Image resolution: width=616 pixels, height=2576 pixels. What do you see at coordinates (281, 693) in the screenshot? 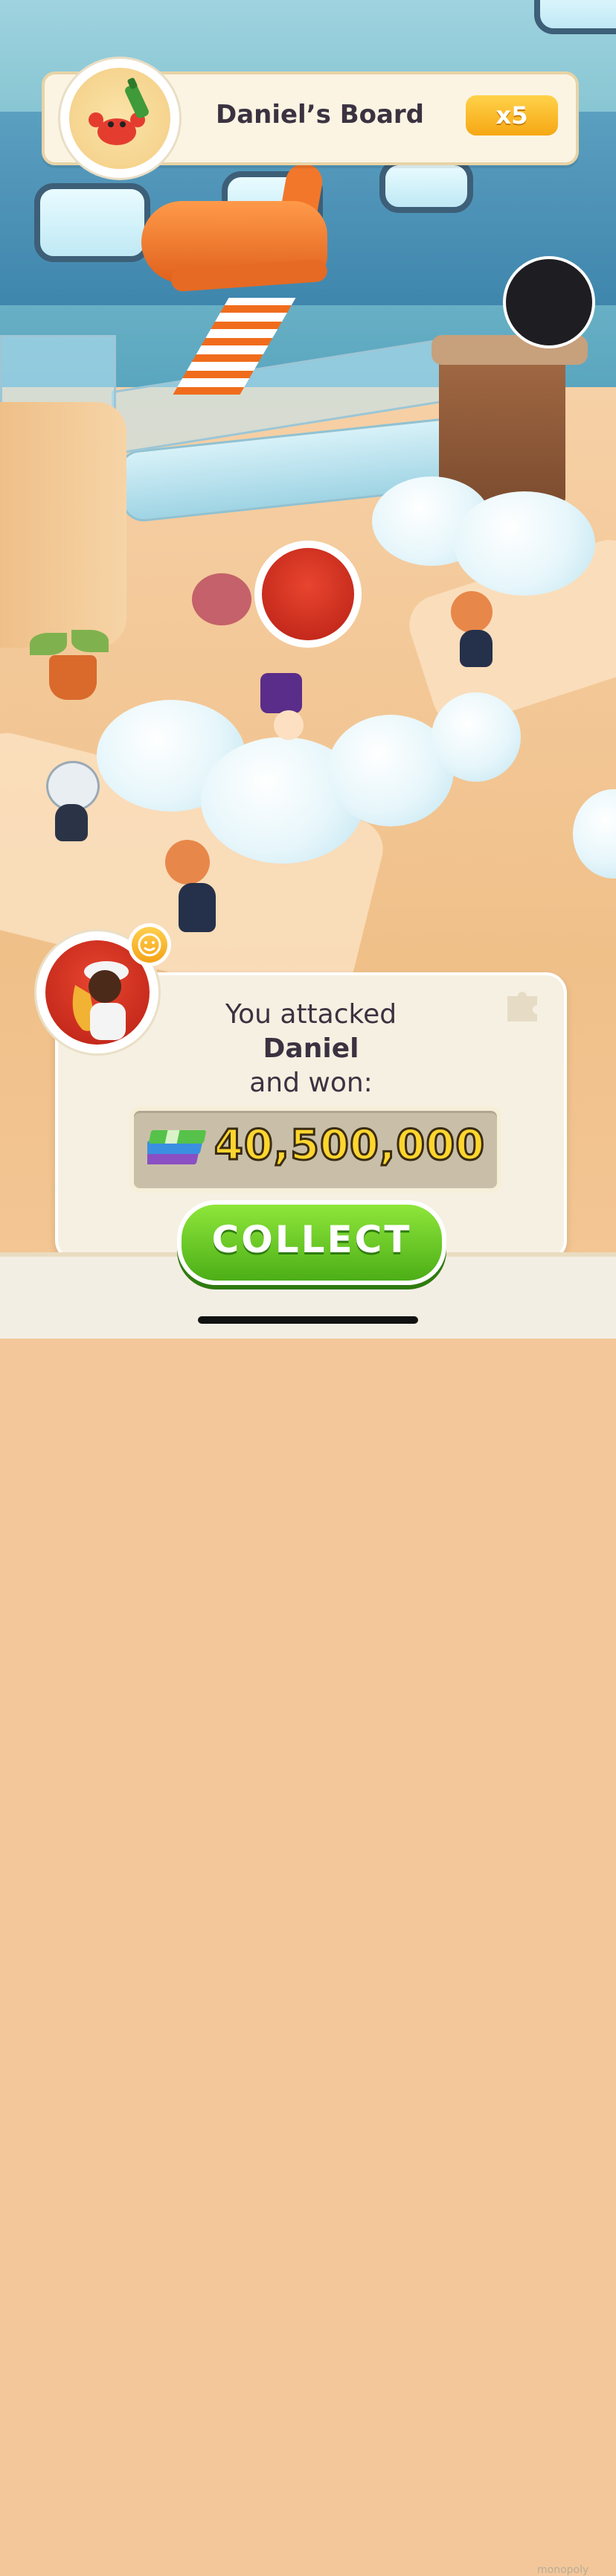
I see `tycoon-top-hat` at bounding box center [281, 693].